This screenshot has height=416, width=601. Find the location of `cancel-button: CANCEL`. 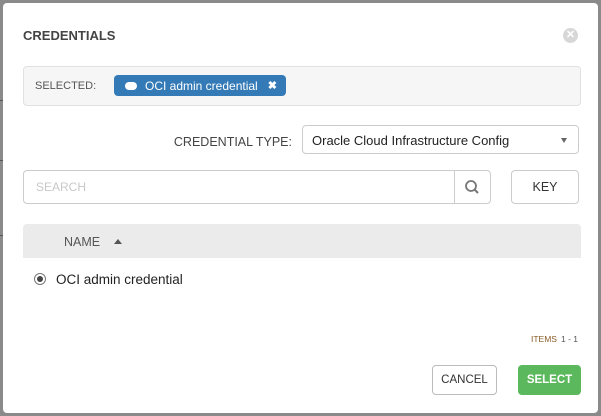

cancel-button: CANCEL is located at coordinates (464, 380).